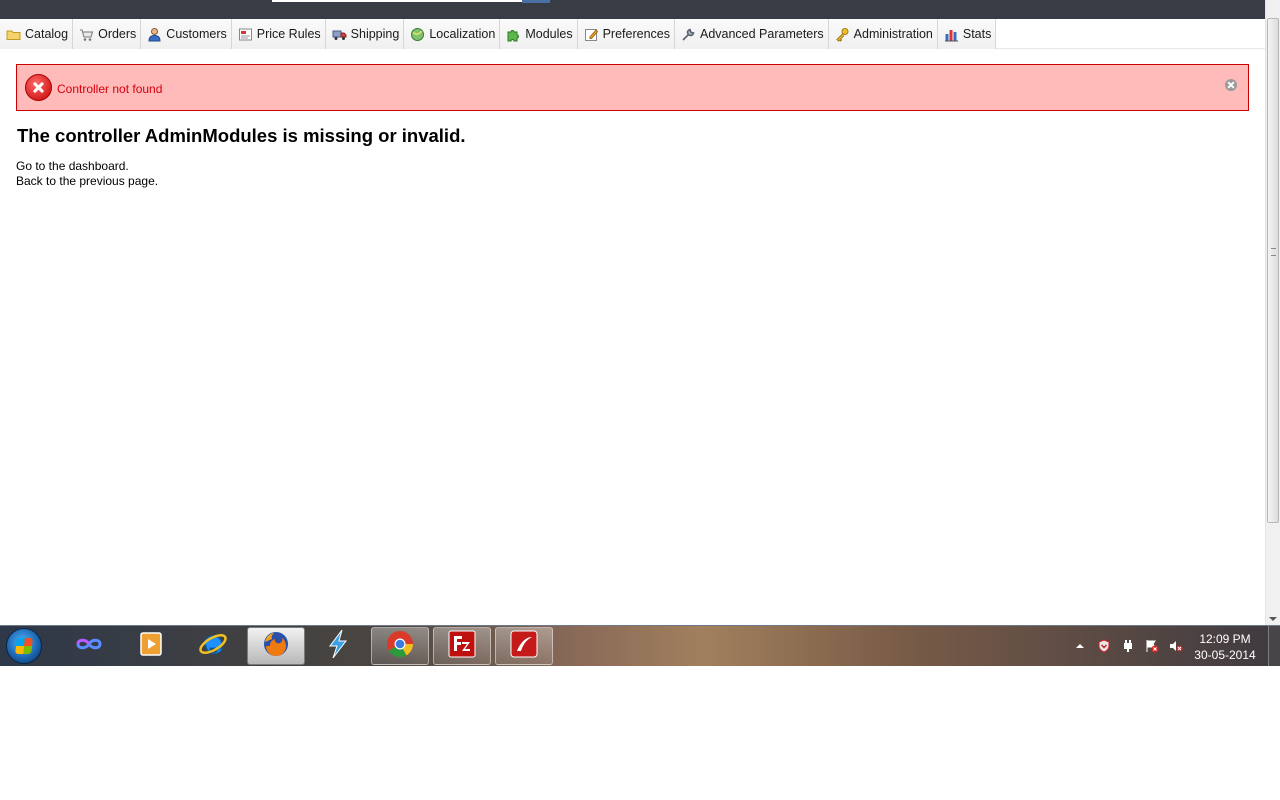 This screenshot has height=800, width=1280. Describe the element at coordinates (1225, 639) in the screenshot. I see `clock-time: 12:09 PM` at that location.